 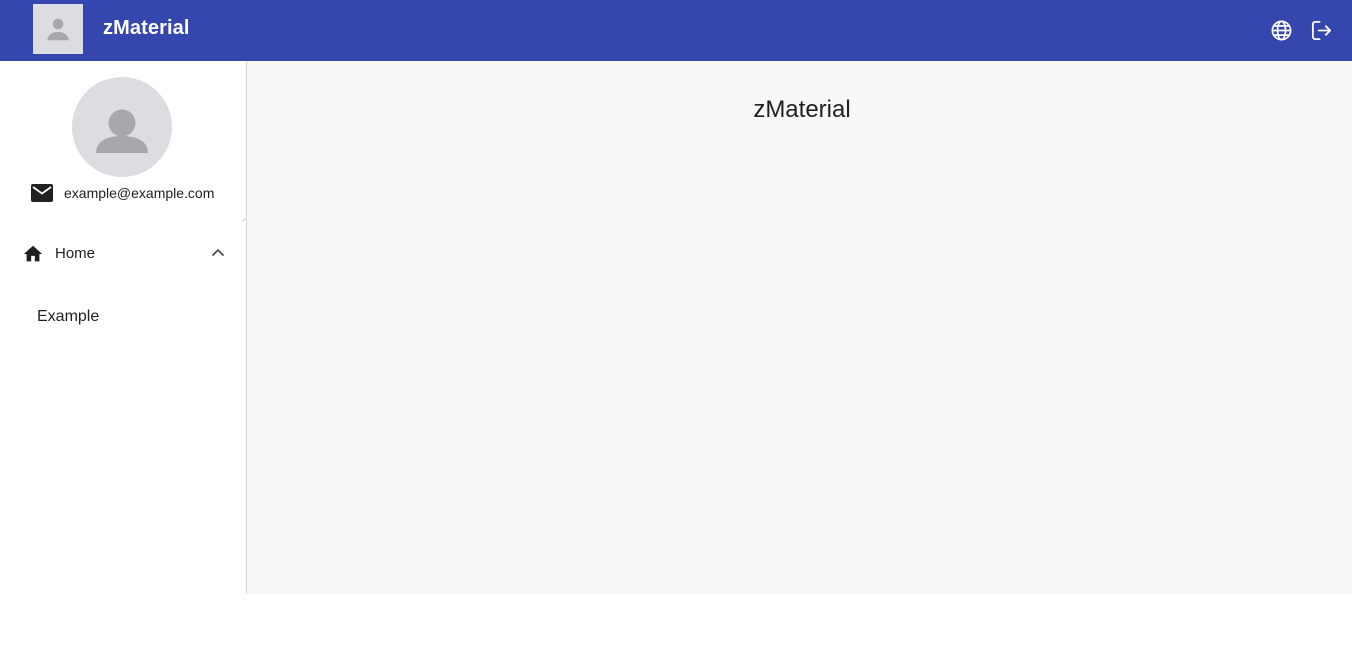 I want to click on user-email-row: example@example.com, so click(x=122, y=193).